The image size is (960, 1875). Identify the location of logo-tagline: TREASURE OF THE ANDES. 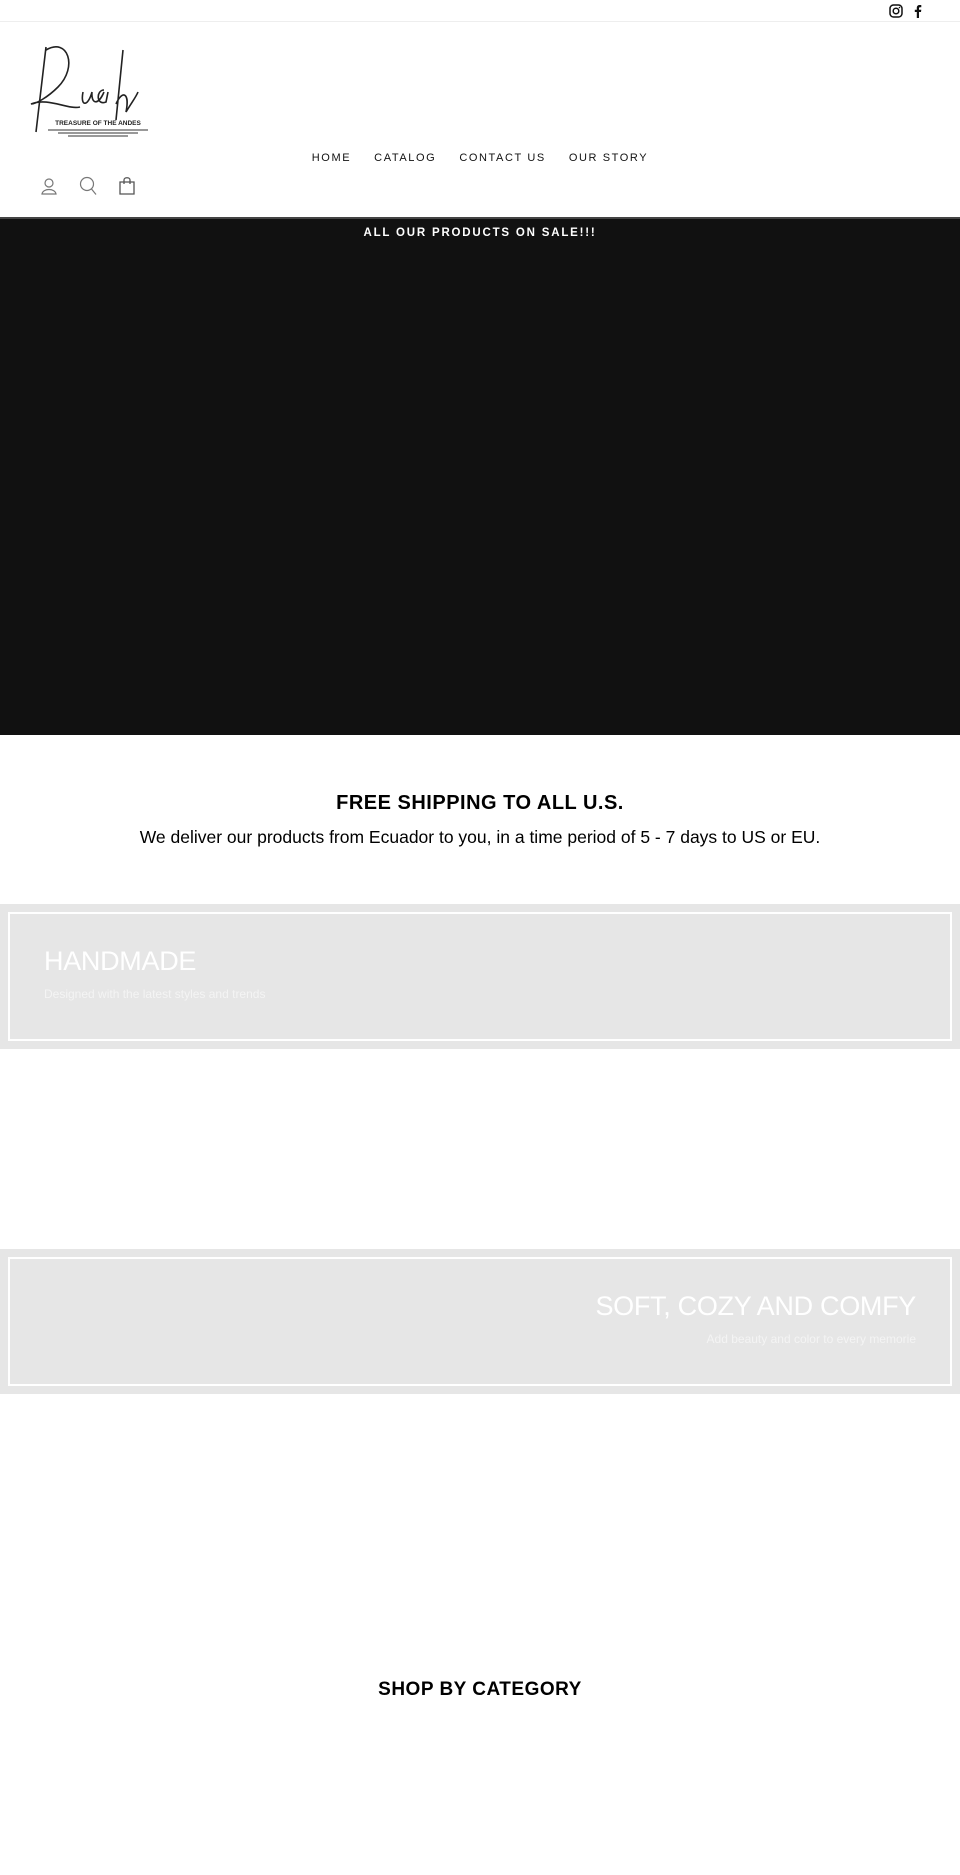
(98, 123).